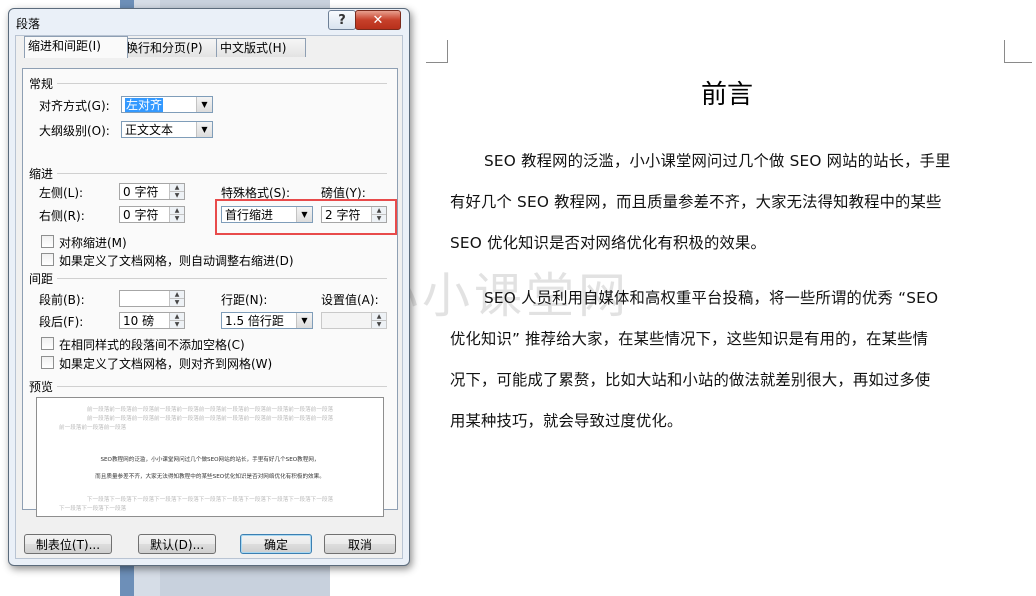  What do you see at coordinates (306, 217) in the screenshot?
I see `red-highlight-box` at bounding box center [306, 217].